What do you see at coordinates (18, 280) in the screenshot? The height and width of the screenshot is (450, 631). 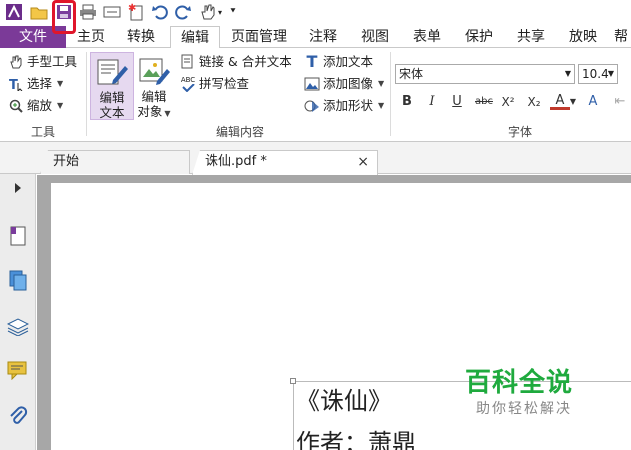 I see `pages-icon` at bounding box center [18, 280].